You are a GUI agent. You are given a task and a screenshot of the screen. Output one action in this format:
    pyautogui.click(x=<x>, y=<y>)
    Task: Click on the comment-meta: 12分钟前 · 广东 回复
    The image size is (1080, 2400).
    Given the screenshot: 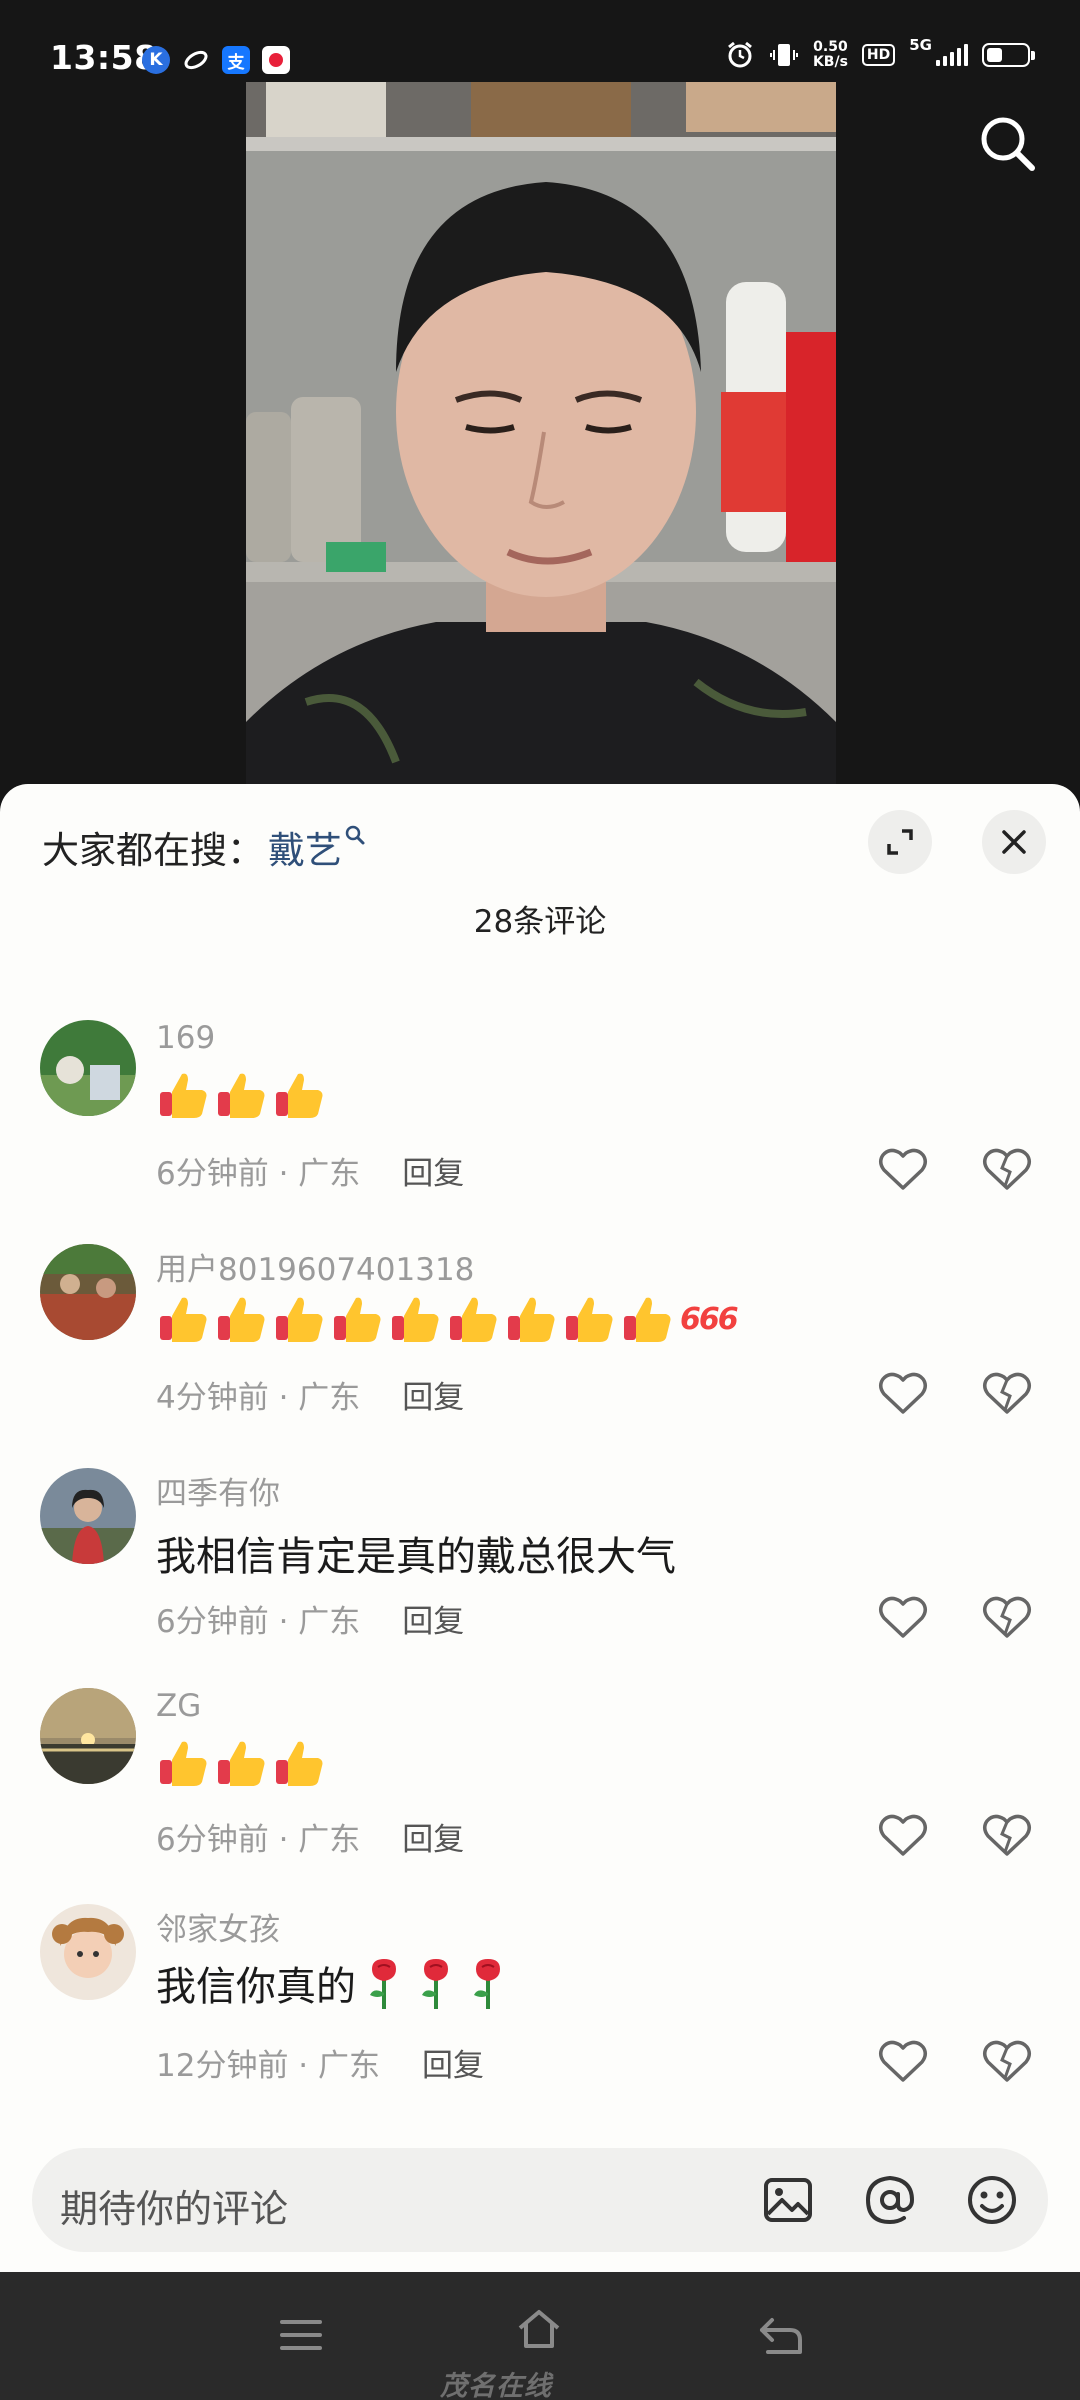 What is the action you would take?
    pyautogui.click(x=320, y=2066)
    